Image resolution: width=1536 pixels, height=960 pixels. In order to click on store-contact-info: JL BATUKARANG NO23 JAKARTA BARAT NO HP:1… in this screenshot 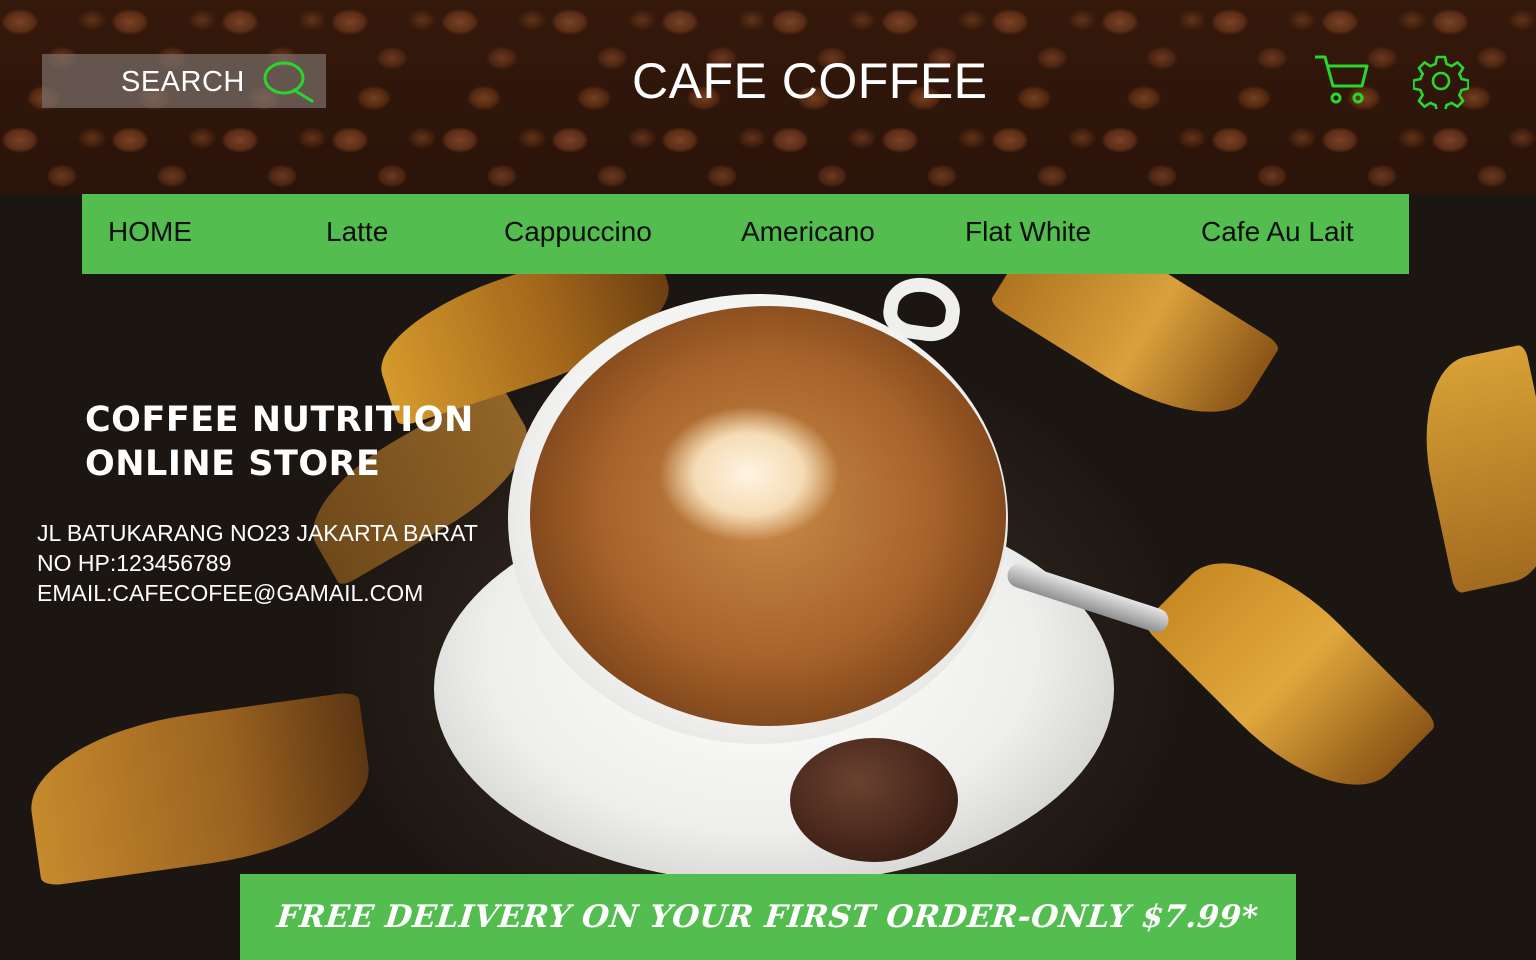, I will do `click(257, 563)`.